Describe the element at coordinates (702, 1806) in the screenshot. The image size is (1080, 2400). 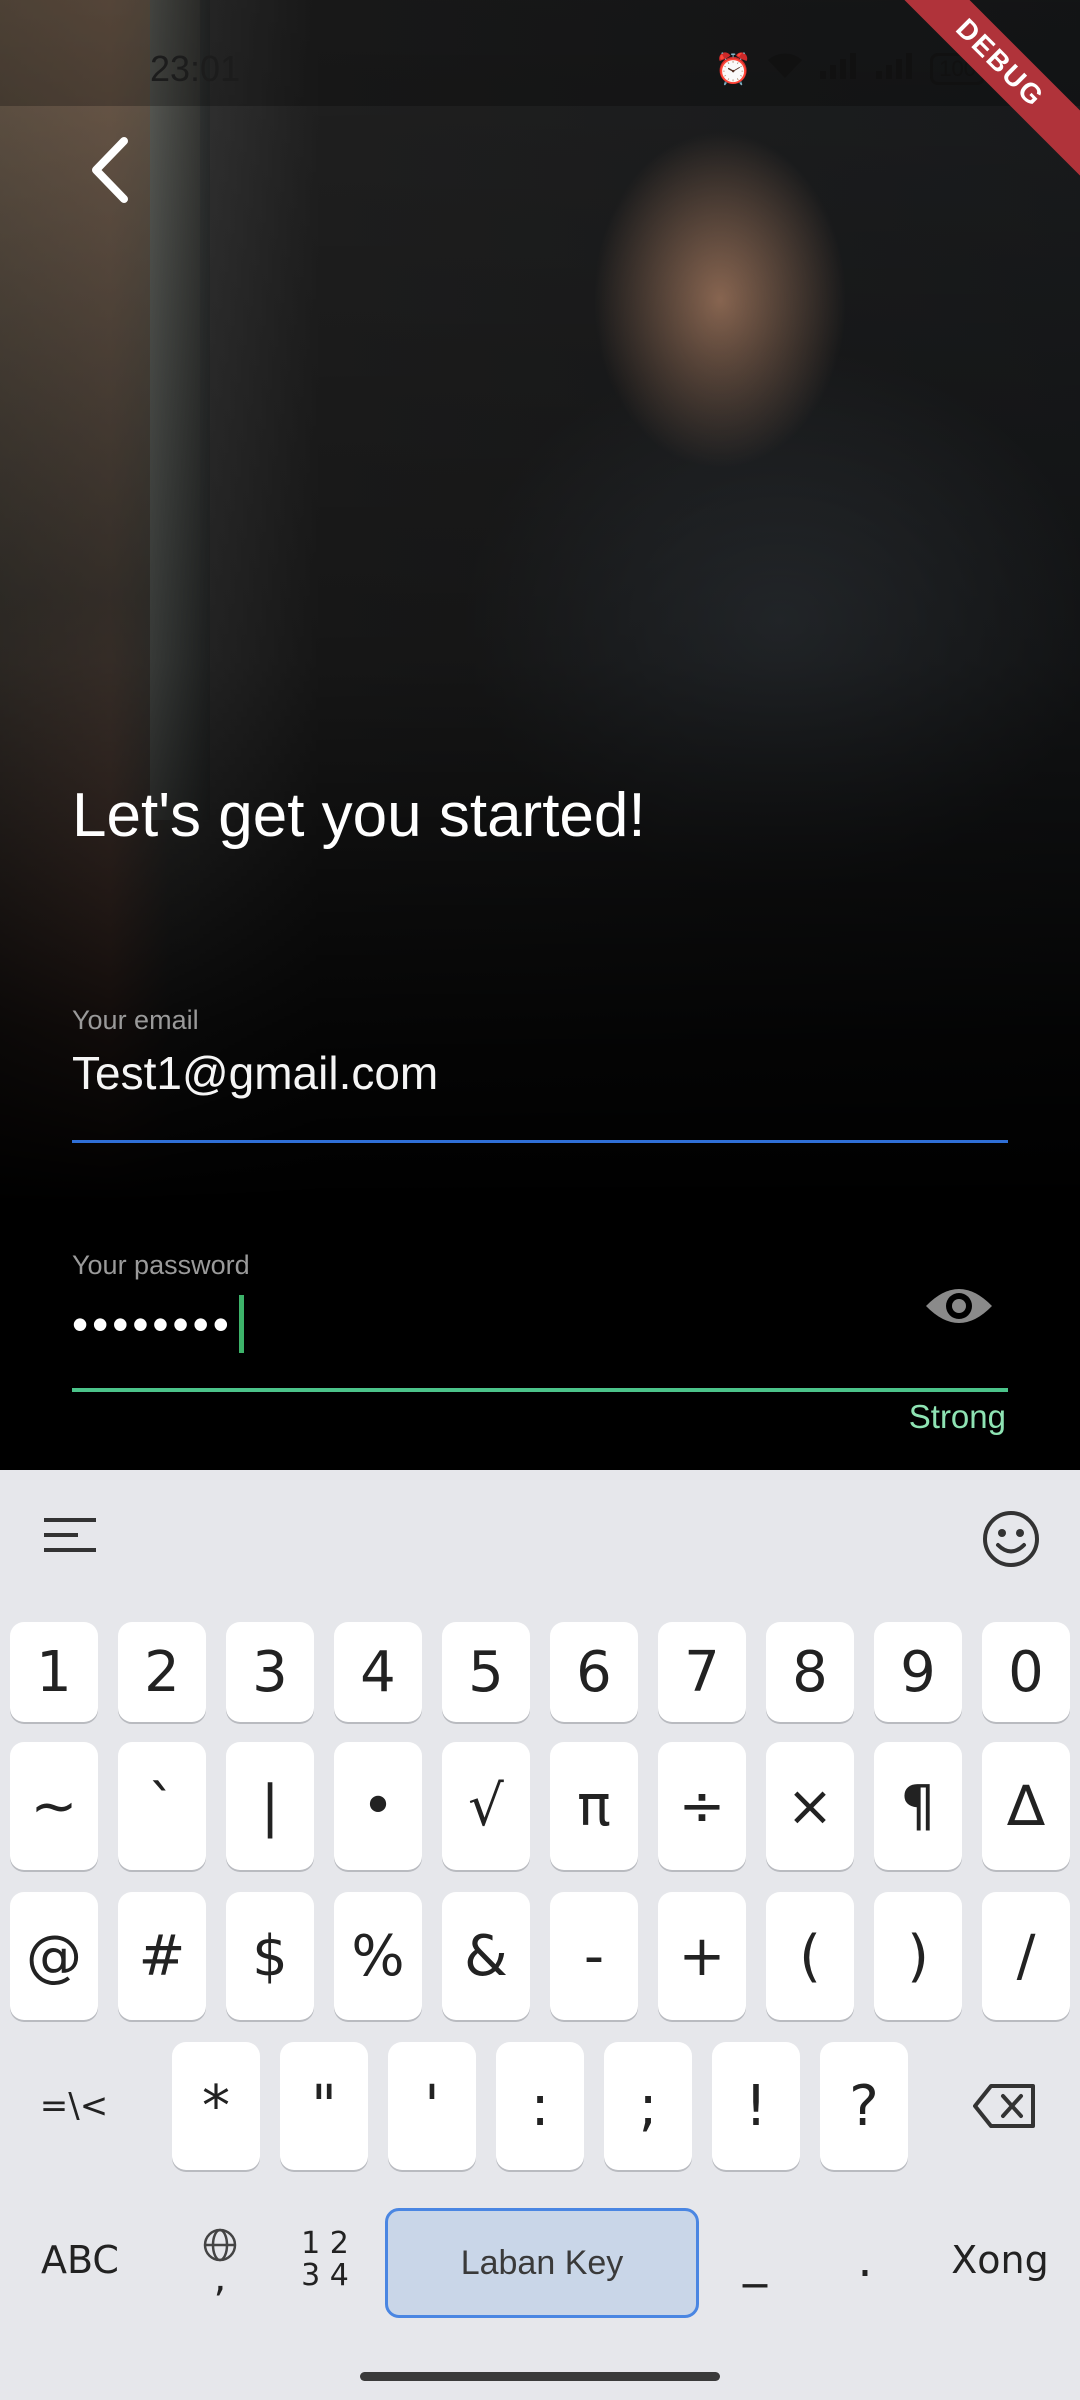
I see `key-divide: ÷` at that location.